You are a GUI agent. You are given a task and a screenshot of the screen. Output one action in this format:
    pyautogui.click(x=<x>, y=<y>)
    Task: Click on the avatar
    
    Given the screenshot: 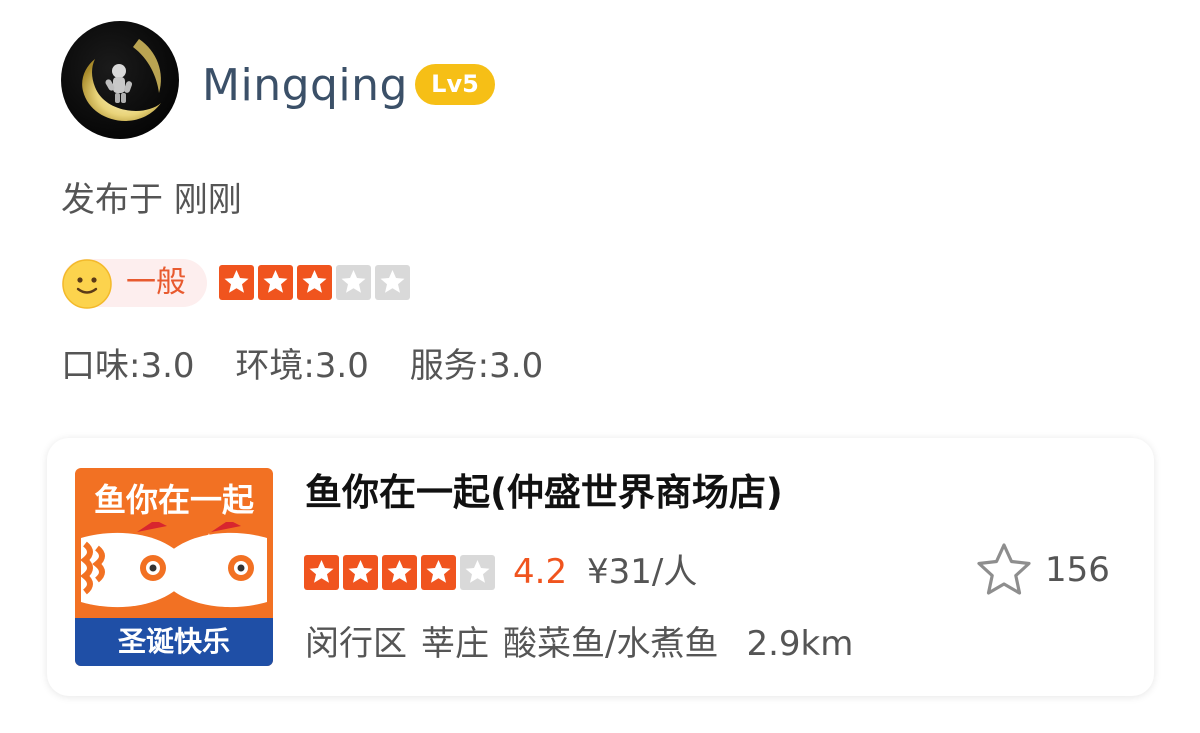 What is the action you would take?
    pyautogui.click(x=120, y=80)
    